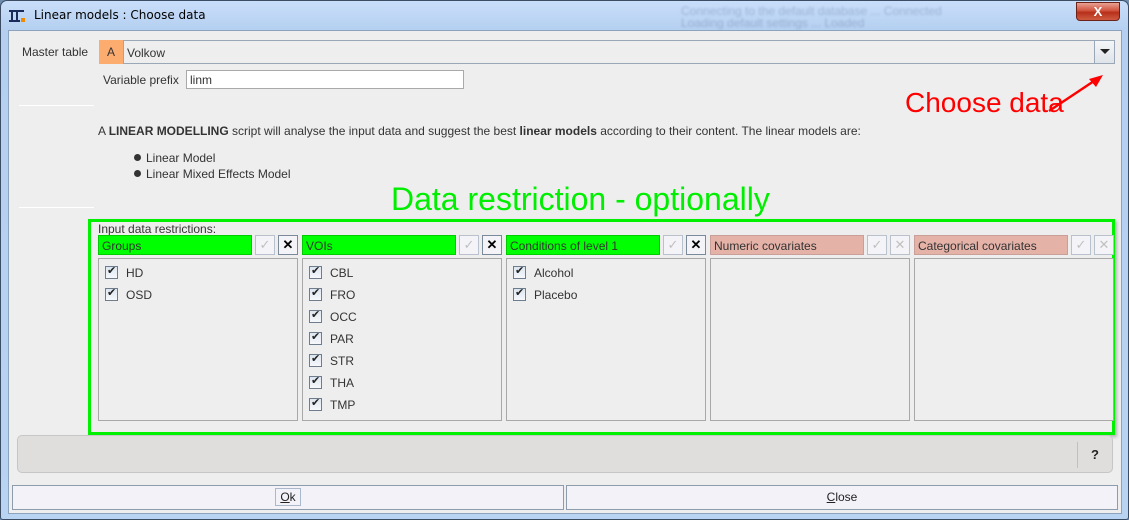 The image size is (1129, 520). What do you see at coordinates (619, 52) in the screenshot?
I see `master-table-dropdown: Volkow` at bounding box center [619, 52].